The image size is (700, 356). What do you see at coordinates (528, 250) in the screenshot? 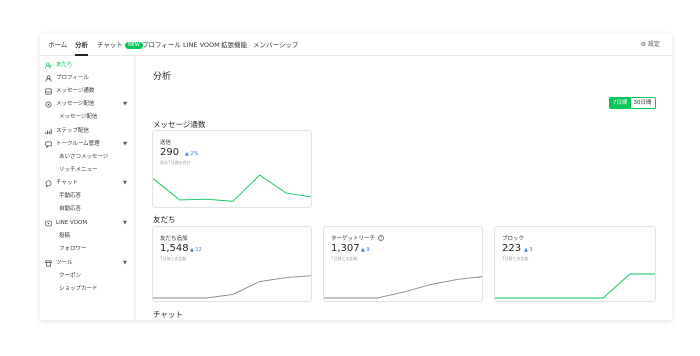
I see `card-delta: ▲ 3` at bounding box center [528, 250].